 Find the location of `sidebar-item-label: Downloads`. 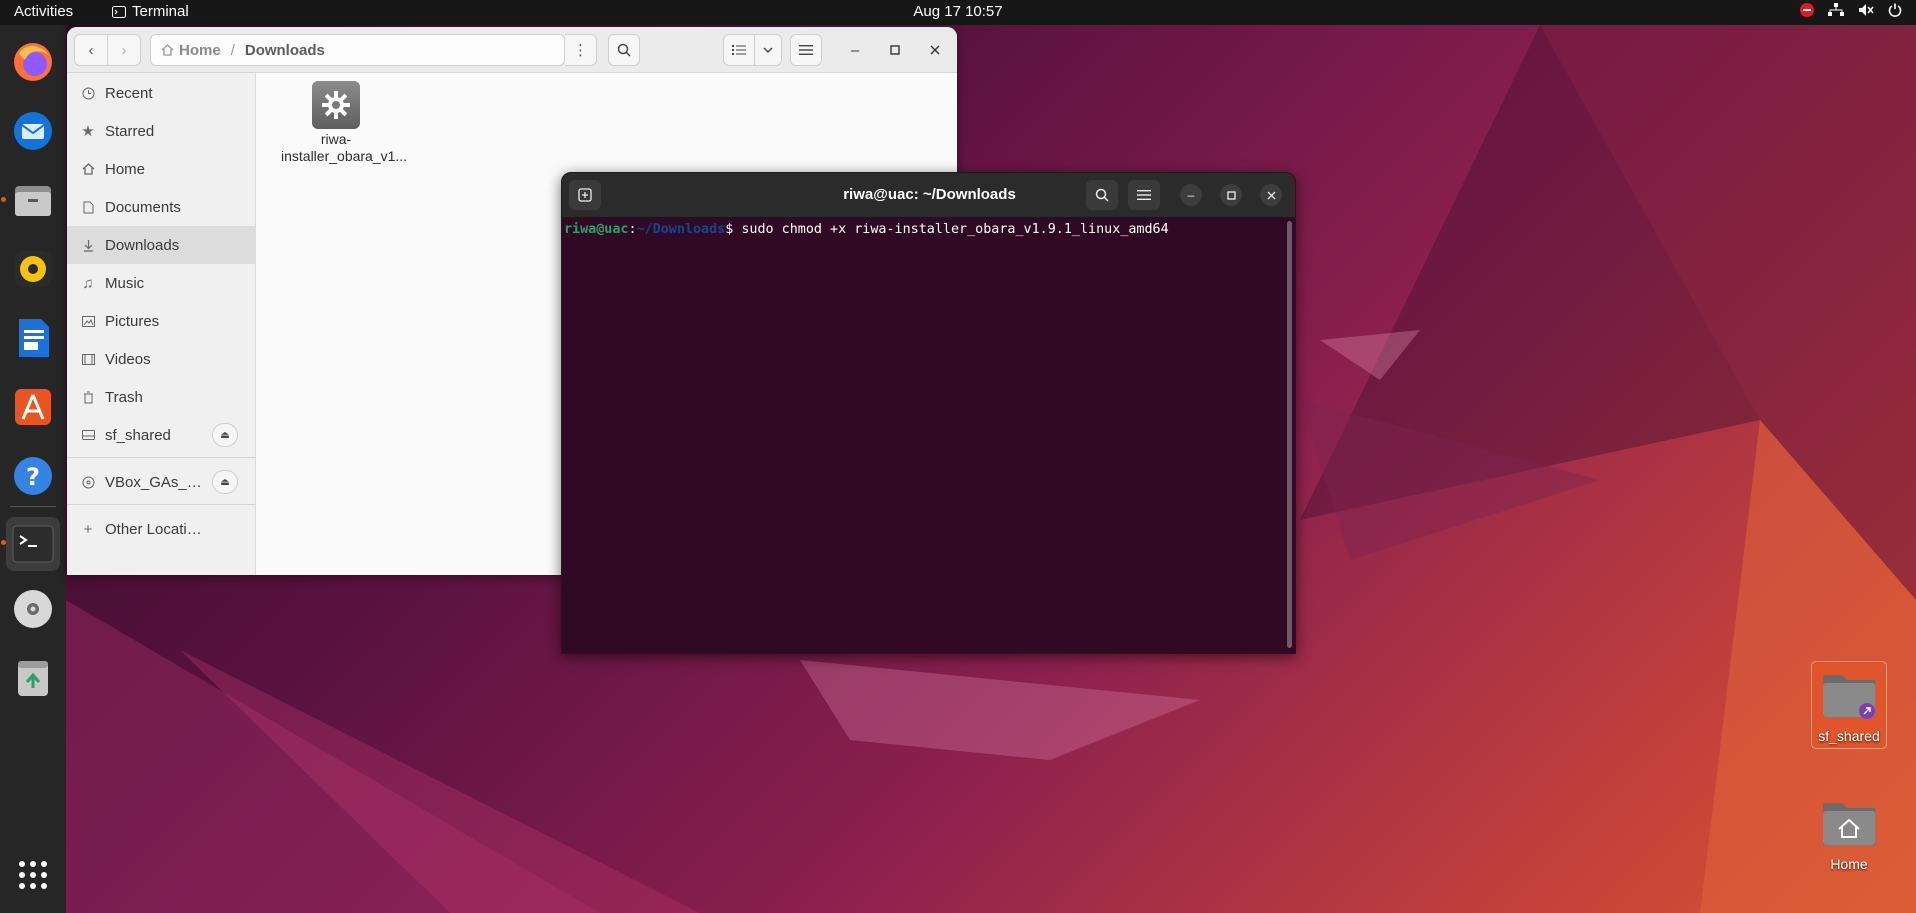

sidebar-item-label: Downloads is located at coordinates (142, 245).